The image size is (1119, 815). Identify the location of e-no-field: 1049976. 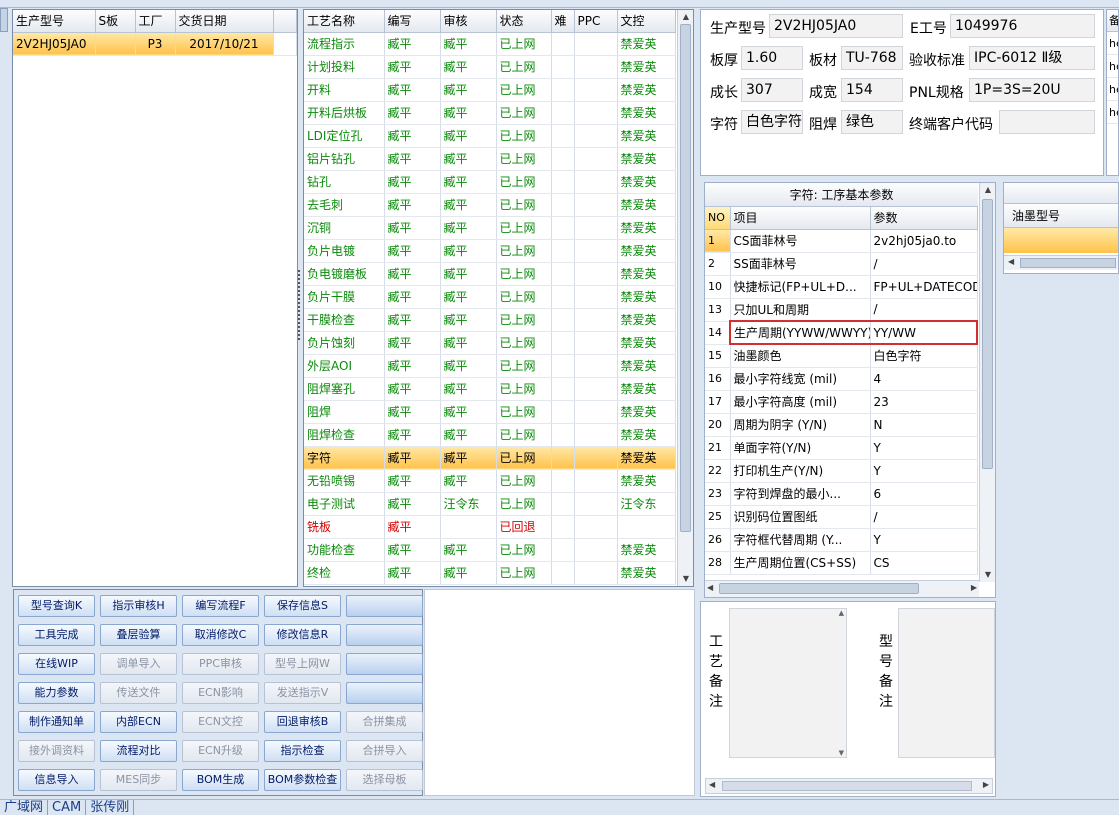
(1022, 26).